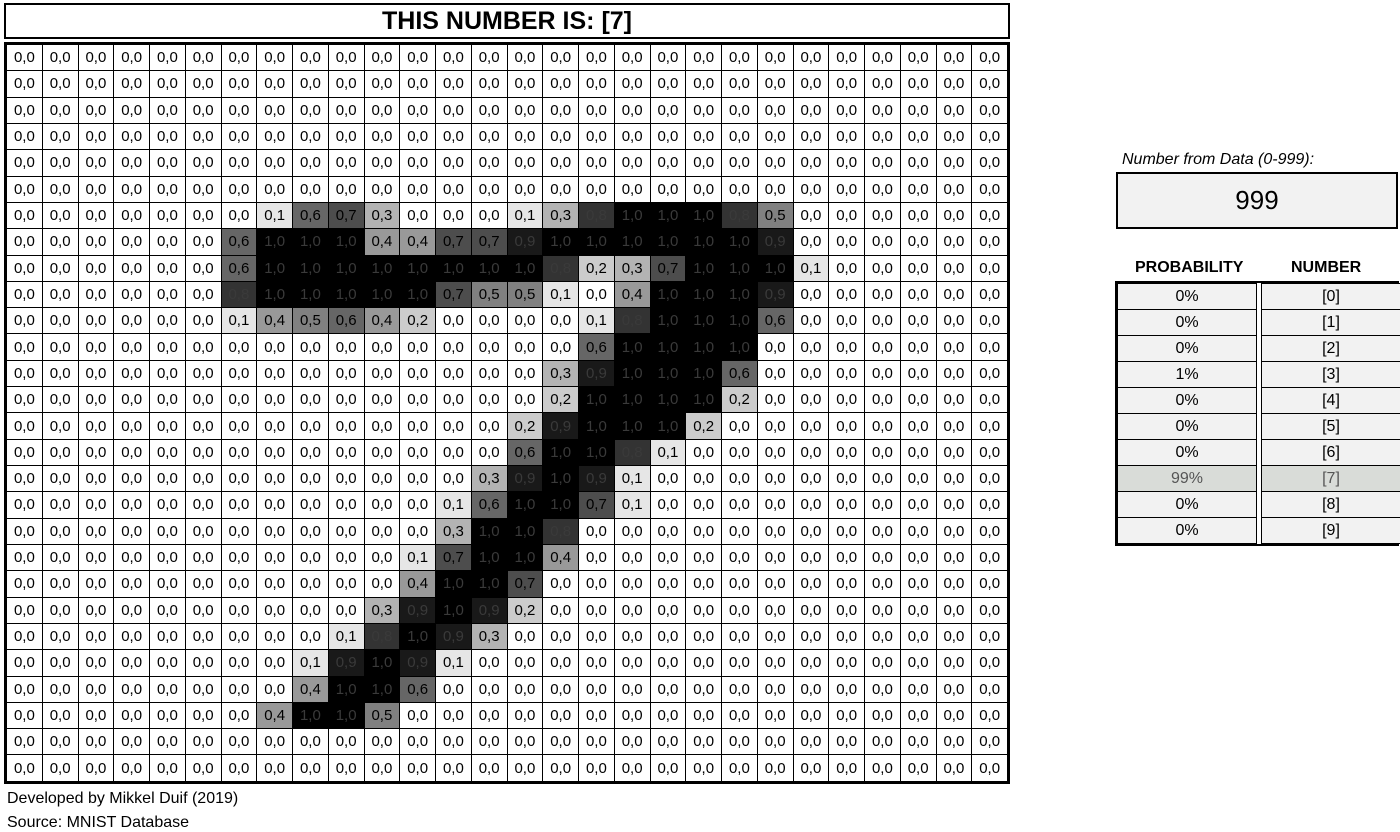 The height and width of the screenshot is (832, 1400). I want to click on number-input-label: Number from Data (0-999):, so click(1218, 160).